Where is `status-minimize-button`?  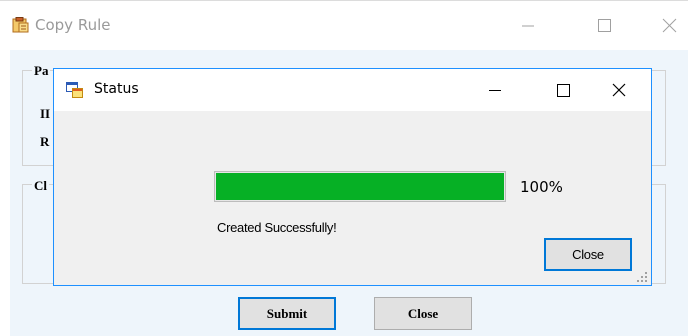 status-minimize-button is located at coordinates (495, 90).